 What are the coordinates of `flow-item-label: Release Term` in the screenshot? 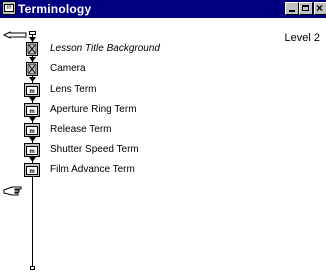 It's located at (81, 129).